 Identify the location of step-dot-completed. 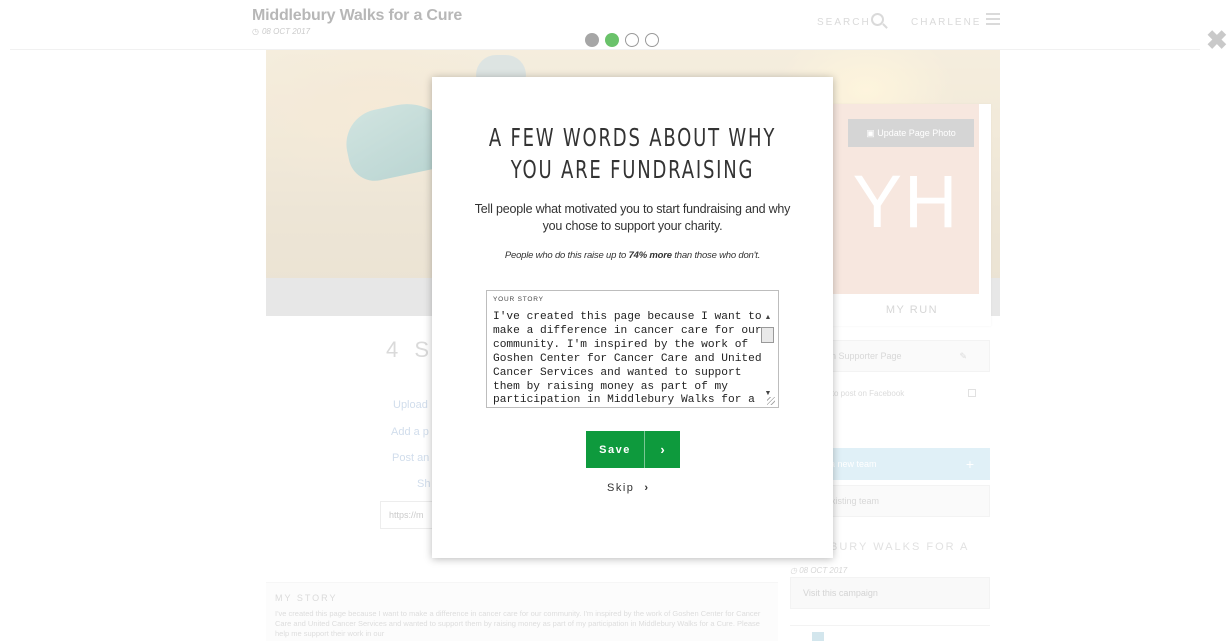
(592, 40).